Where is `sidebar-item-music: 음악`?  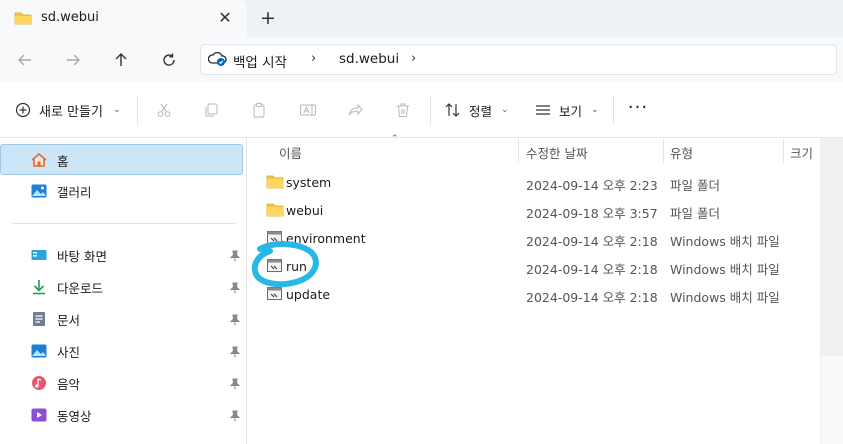
sidebar-item-music: 음악 is located at coordinates (55, 383).